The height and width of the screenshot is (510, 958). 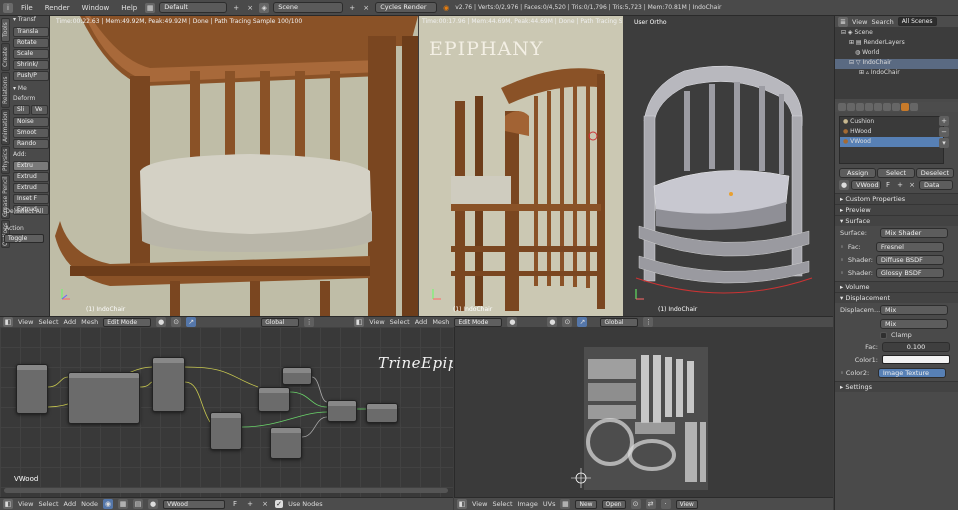 I want to click on vertex-button: Ve, so click(x=39, y=110).